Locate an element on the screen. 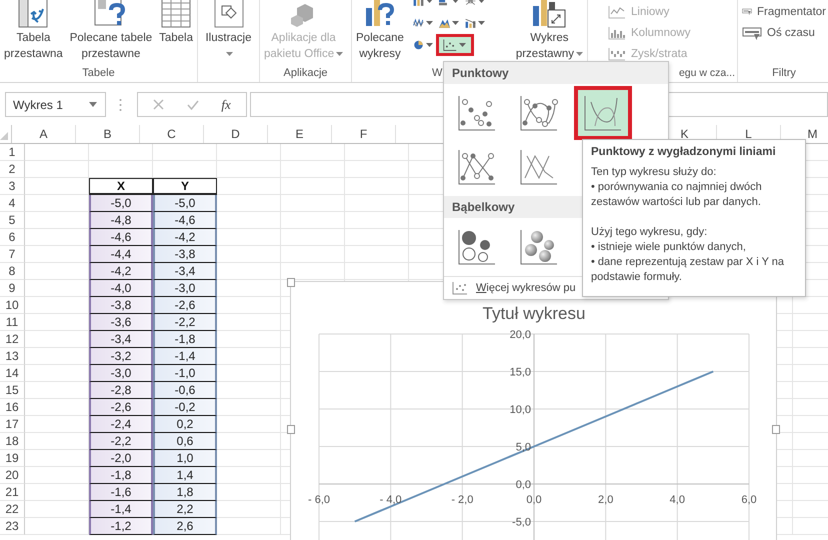  table-cell: -0,6 is located at coordinates (185, 390).